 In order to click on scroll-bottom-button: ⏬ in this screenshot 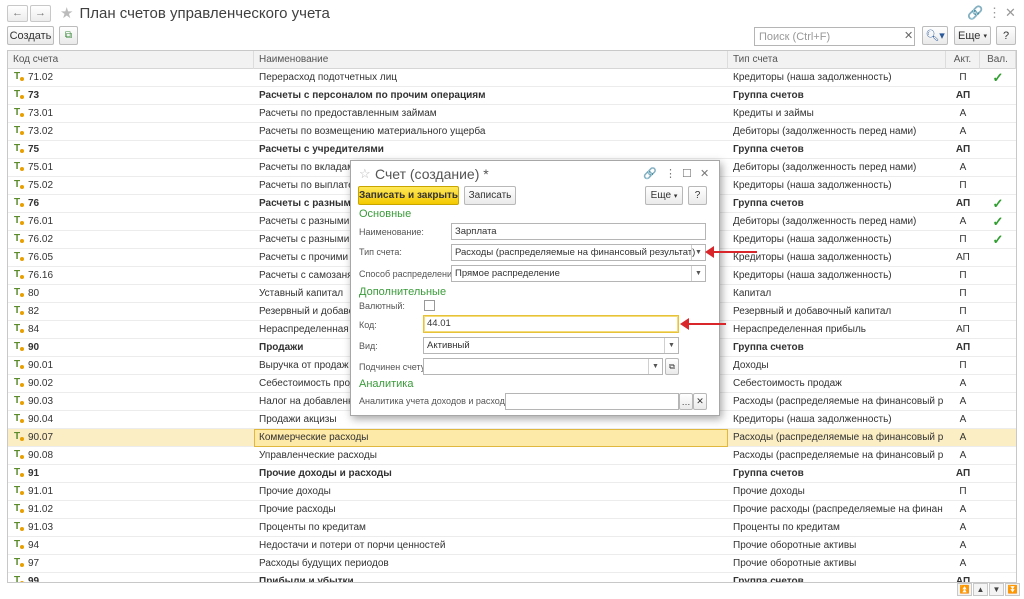, I will do `click(1012, 589)`.